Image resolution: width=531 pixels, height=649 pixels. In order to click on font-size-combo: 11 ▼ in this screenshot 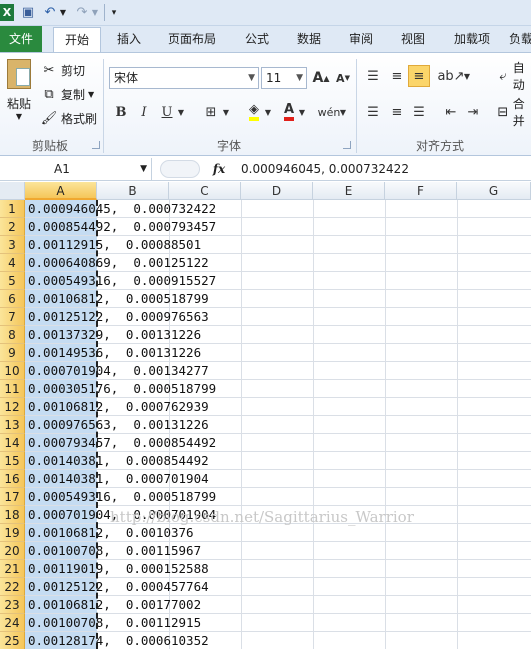, I will do `click(284, 78)`.